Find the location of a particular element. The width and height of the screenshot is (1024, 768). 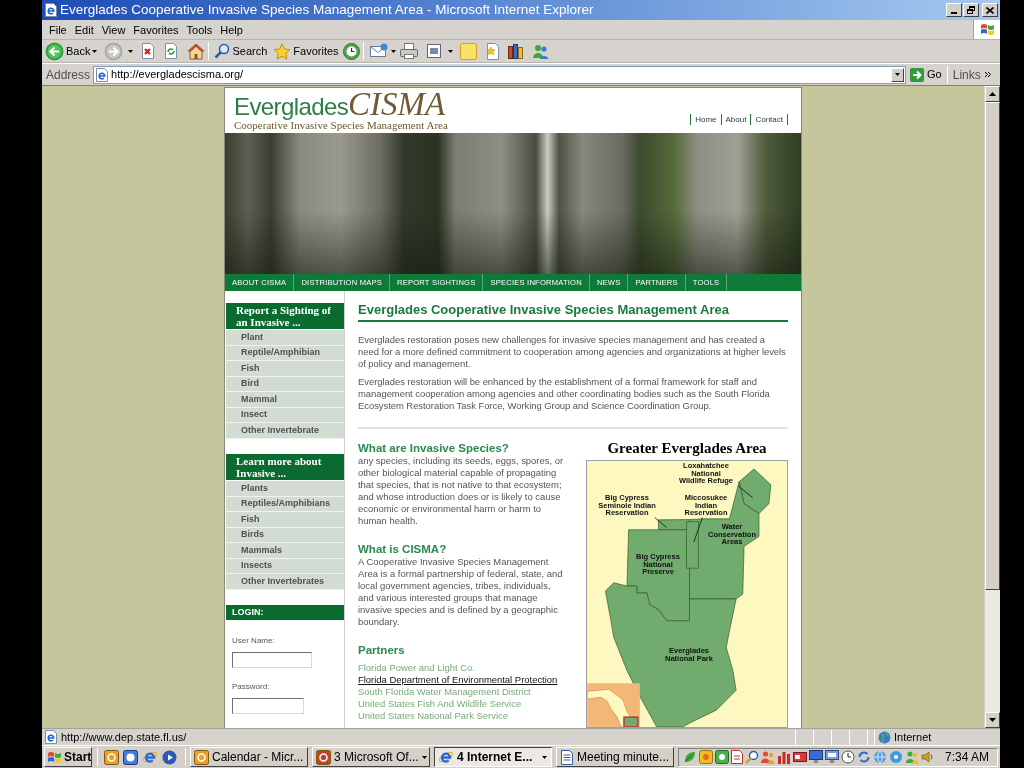

close-button is located at coordinates (990, 10).